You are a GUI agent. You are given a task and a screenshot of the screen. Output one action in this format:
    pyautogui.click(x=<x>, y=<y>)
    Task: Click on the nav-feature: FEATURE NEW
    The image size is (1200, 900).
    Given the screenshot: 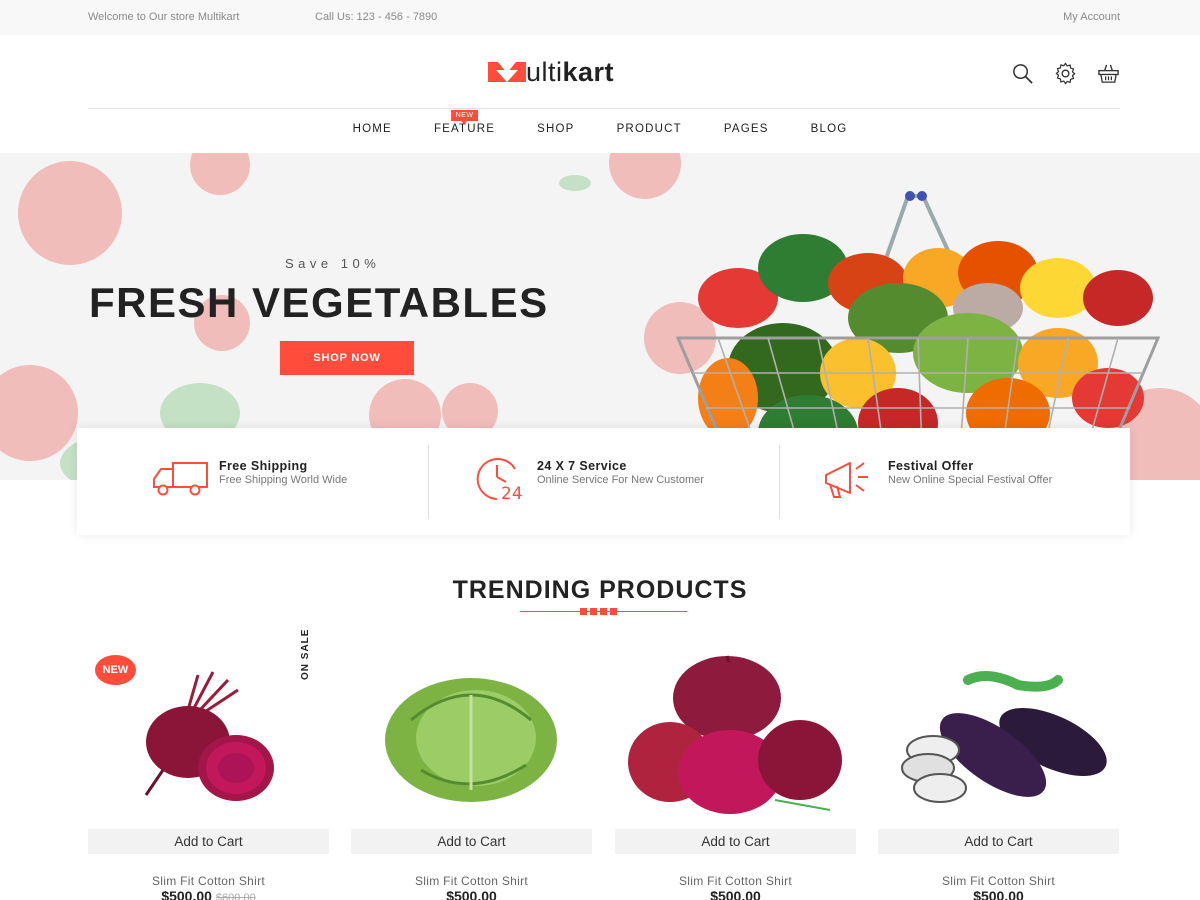 What is the action you would take?
    pyautogui.click(x=464, y=122)
    